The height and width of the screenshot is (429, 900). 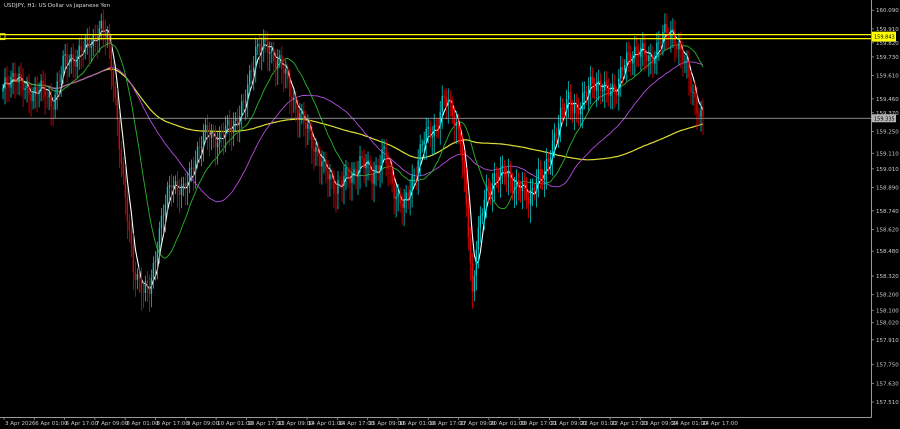 What do you see at coordinates (887, 277) in the screenshot?
I see `price-tick-label: 158.320` at bounding box center [887, 277].